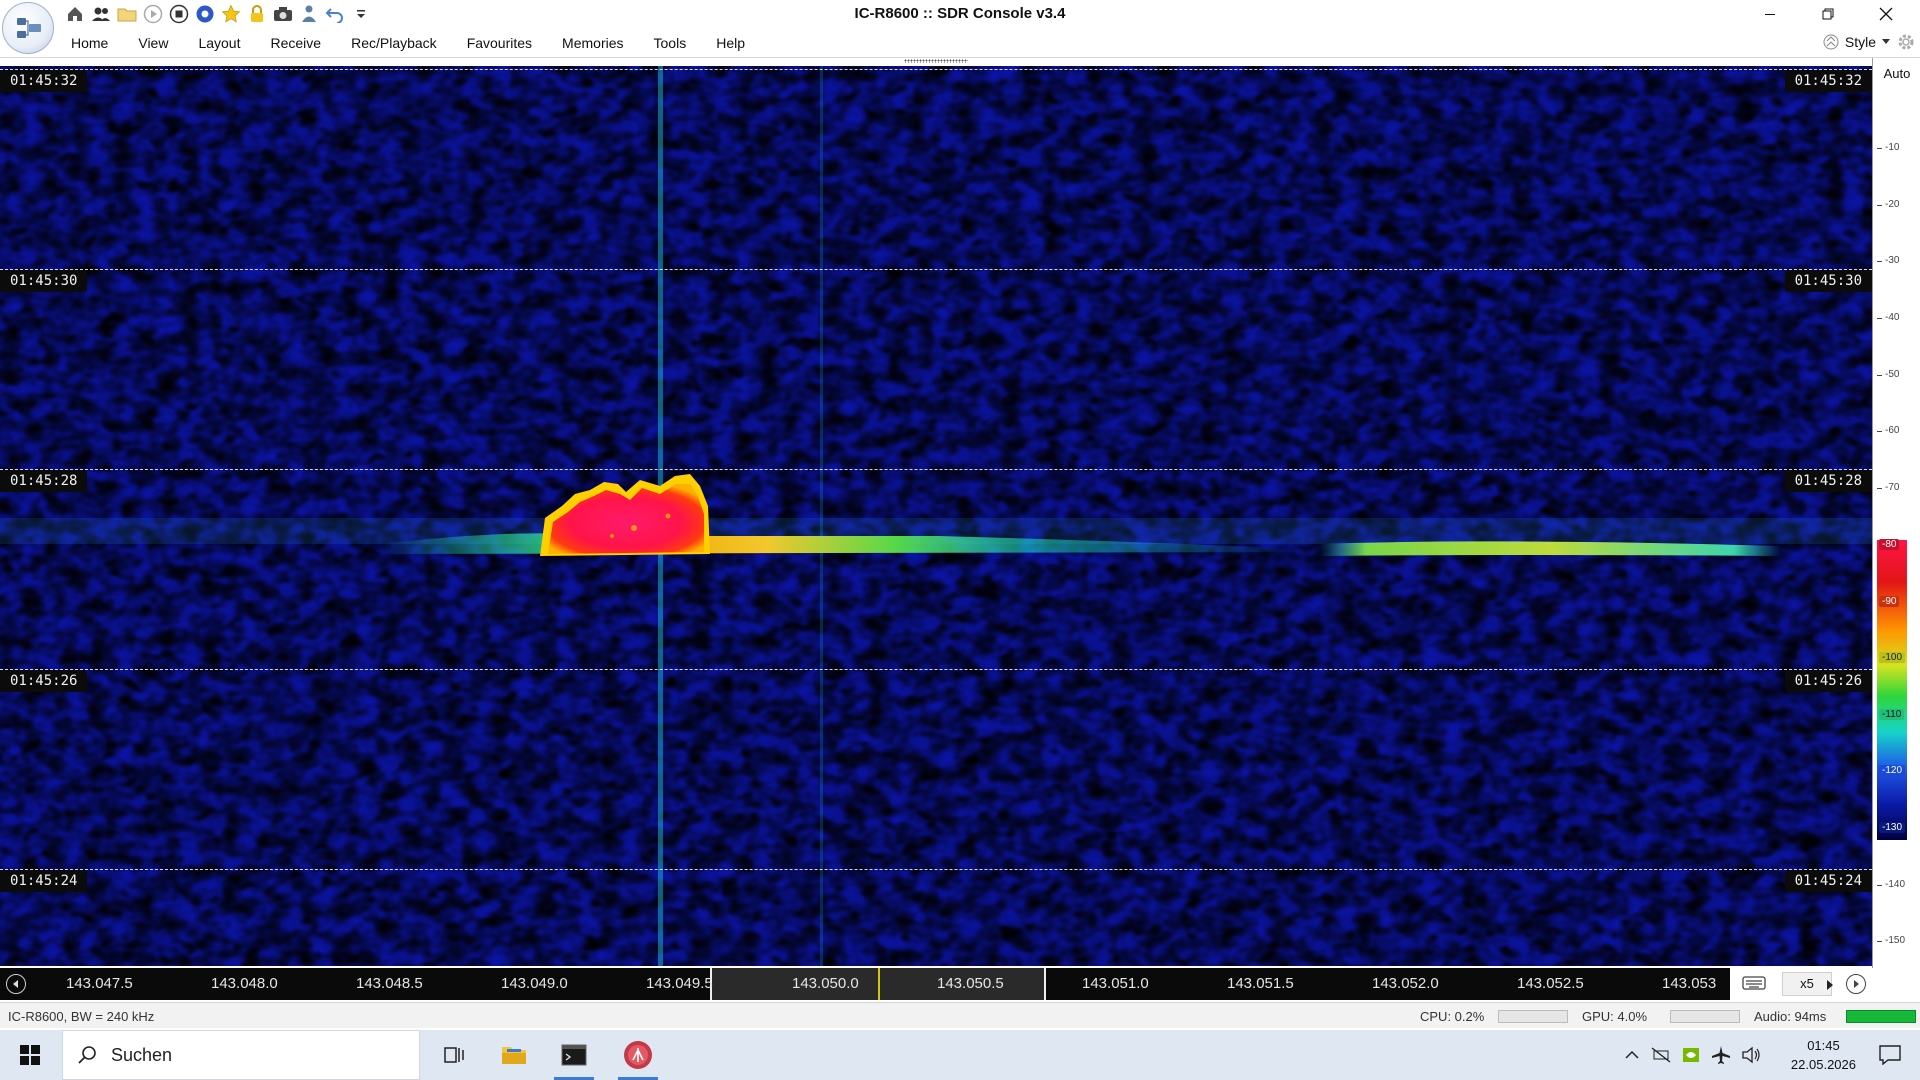 The image size is (1920, 1080). Describe the element at coordinates (75, 14) in the screenshot. I see `home-icon` at that location.